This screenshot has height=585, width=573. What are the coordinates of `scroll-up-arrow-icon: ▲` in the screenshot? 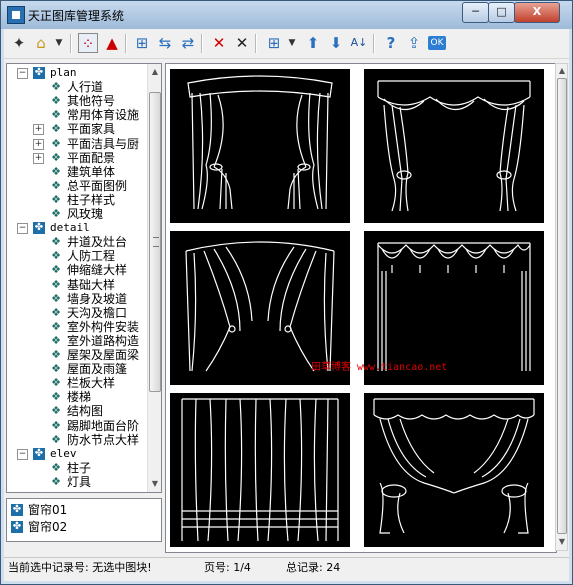 It's located at (155, 72).